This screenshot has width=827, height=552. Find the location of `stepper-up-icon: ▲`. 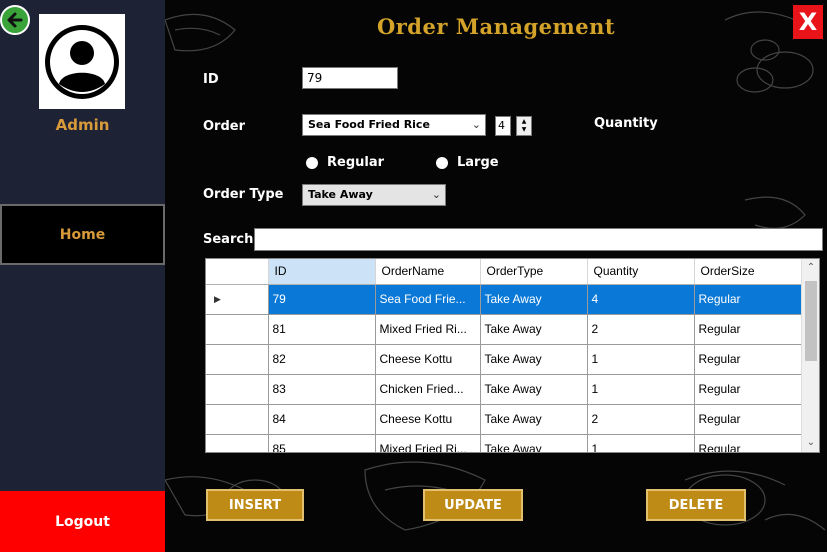

stepper-up-icon: ▲ is located at coordinates (524, 122).